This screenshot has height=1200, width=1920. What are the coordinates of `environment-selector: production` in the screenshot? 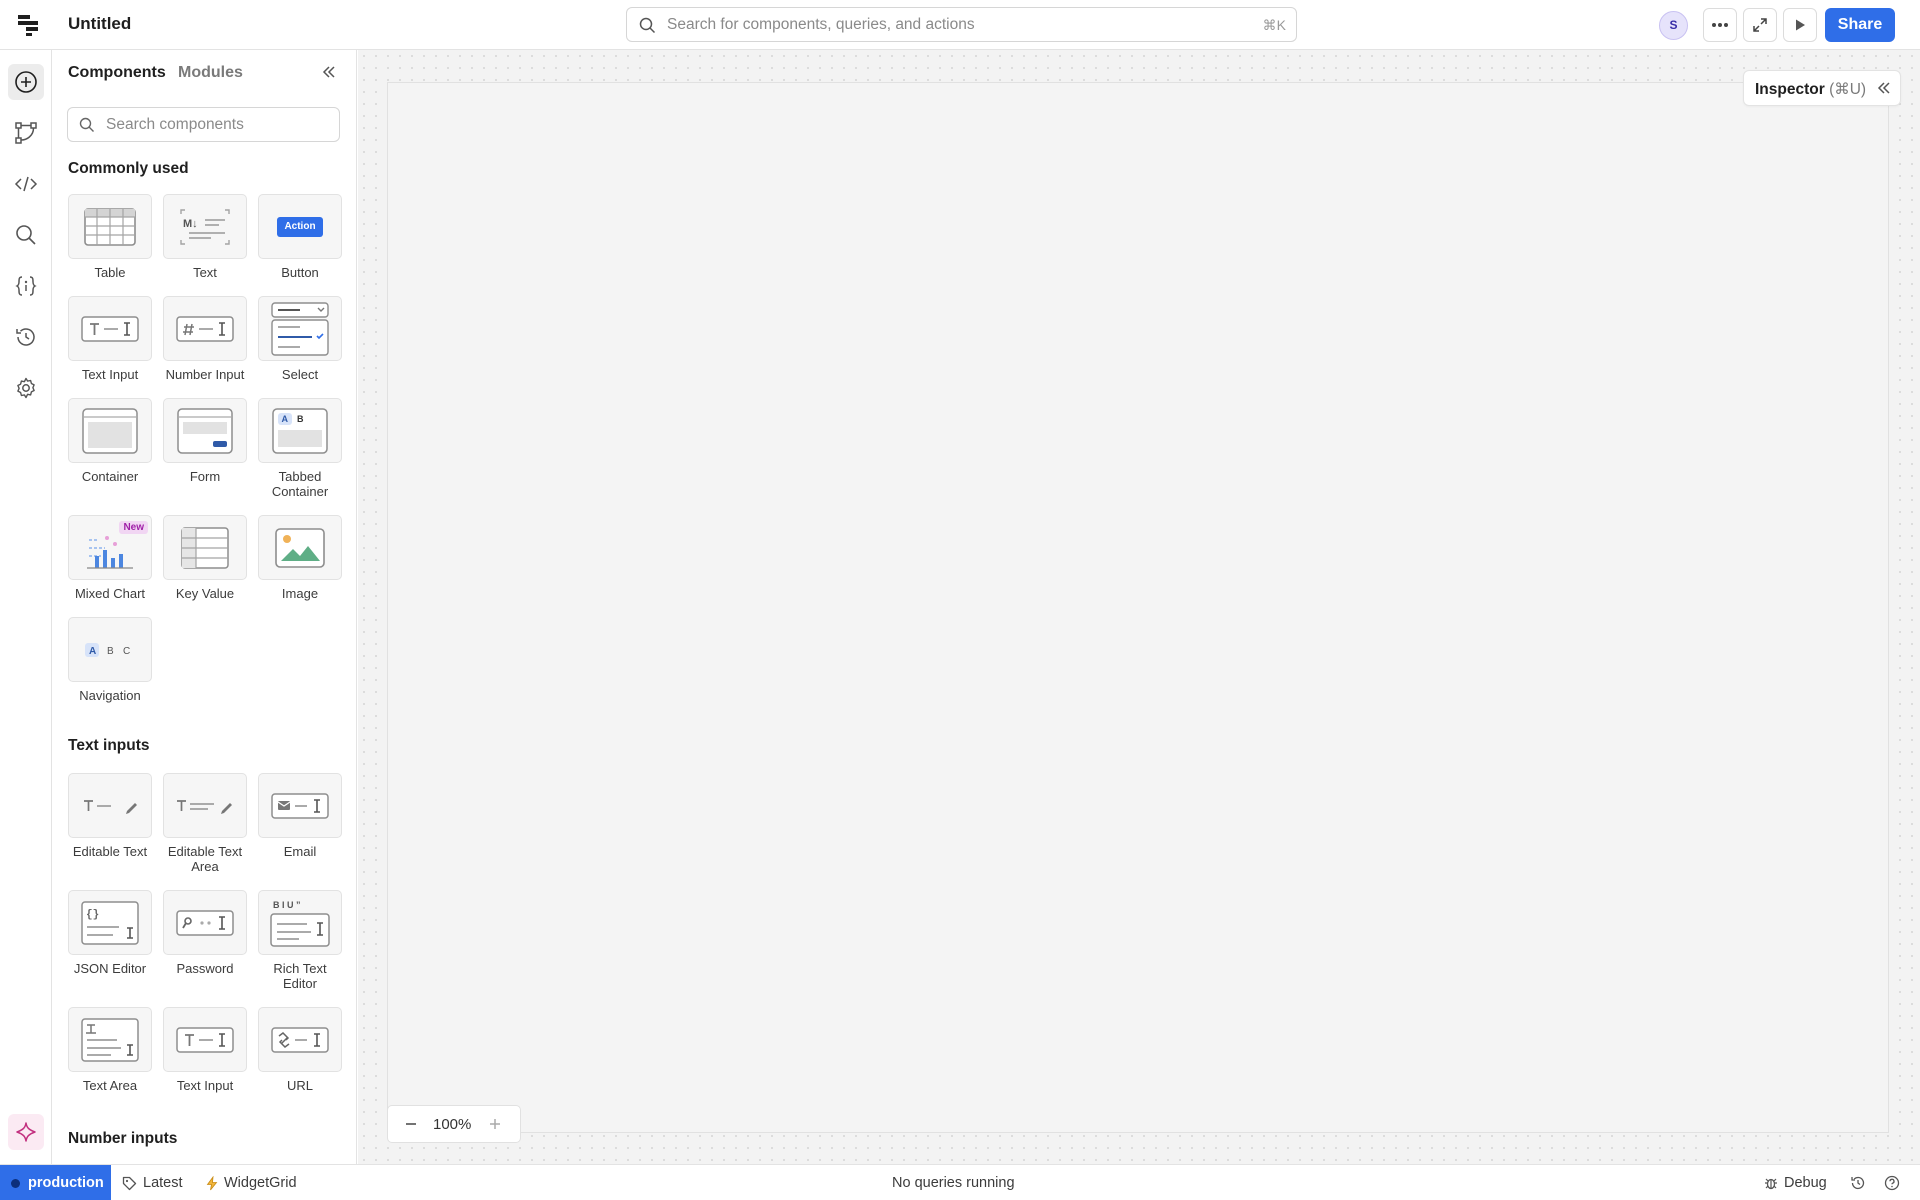 It's located at (55, 1182).